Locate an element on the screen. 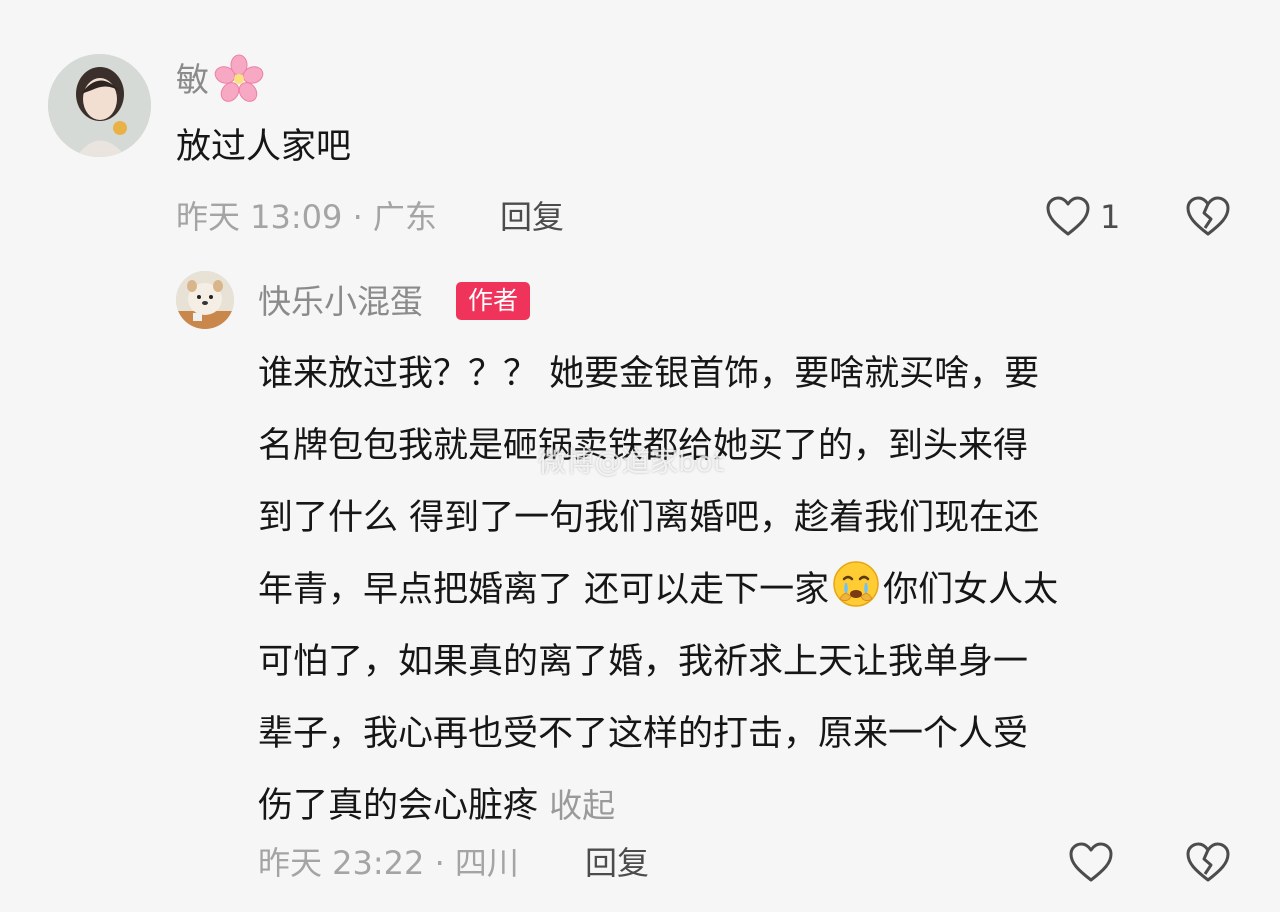  cherry-blossom-icon is located at coordinates (239, 78).